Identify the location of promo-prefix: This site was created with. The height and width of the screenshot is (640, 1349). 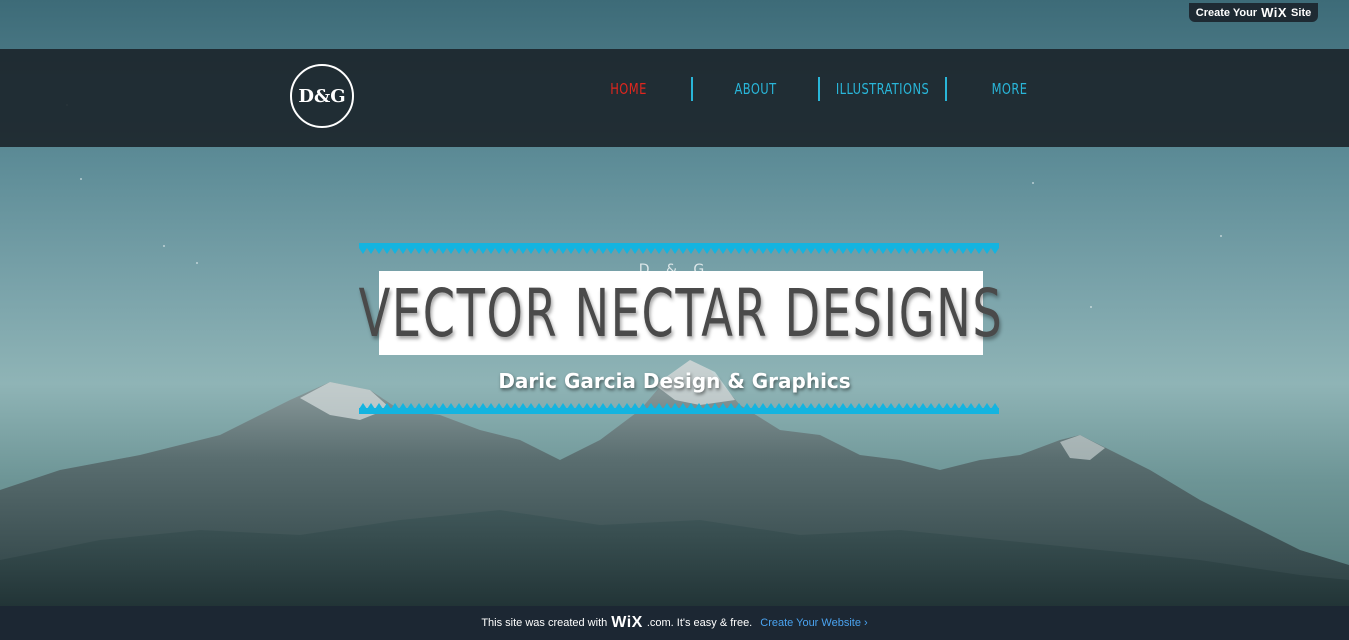
(544, 623).